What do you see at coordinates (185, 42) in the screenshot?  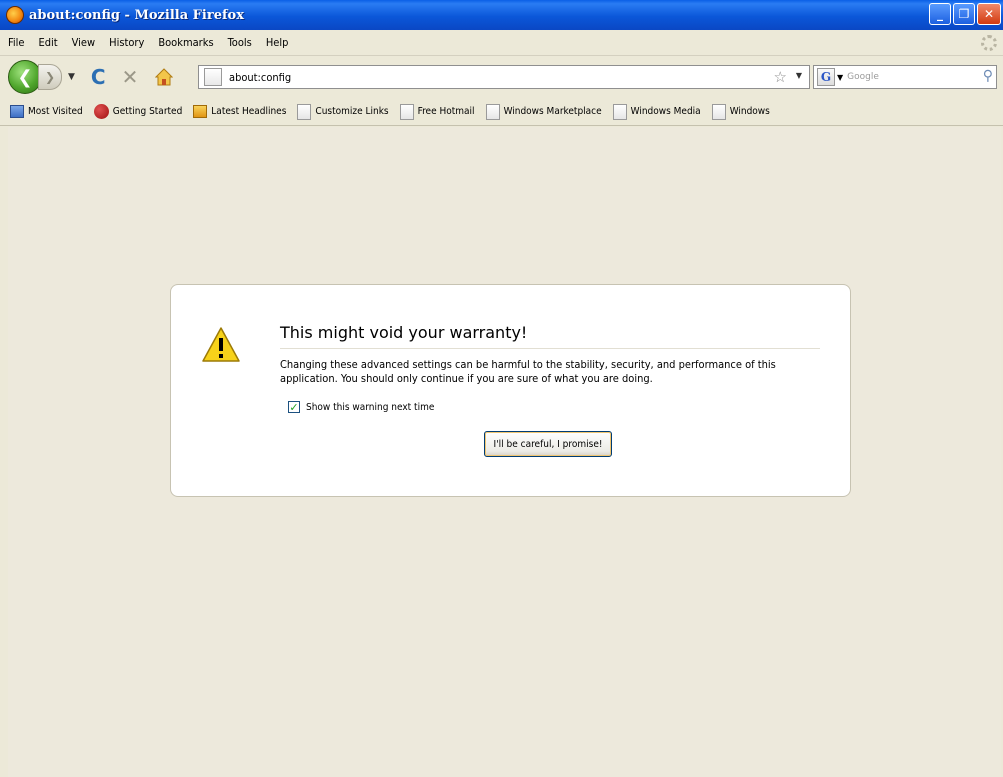 I see `menu-bookmarks: Bookmarks` at bounding box center [185, 42].